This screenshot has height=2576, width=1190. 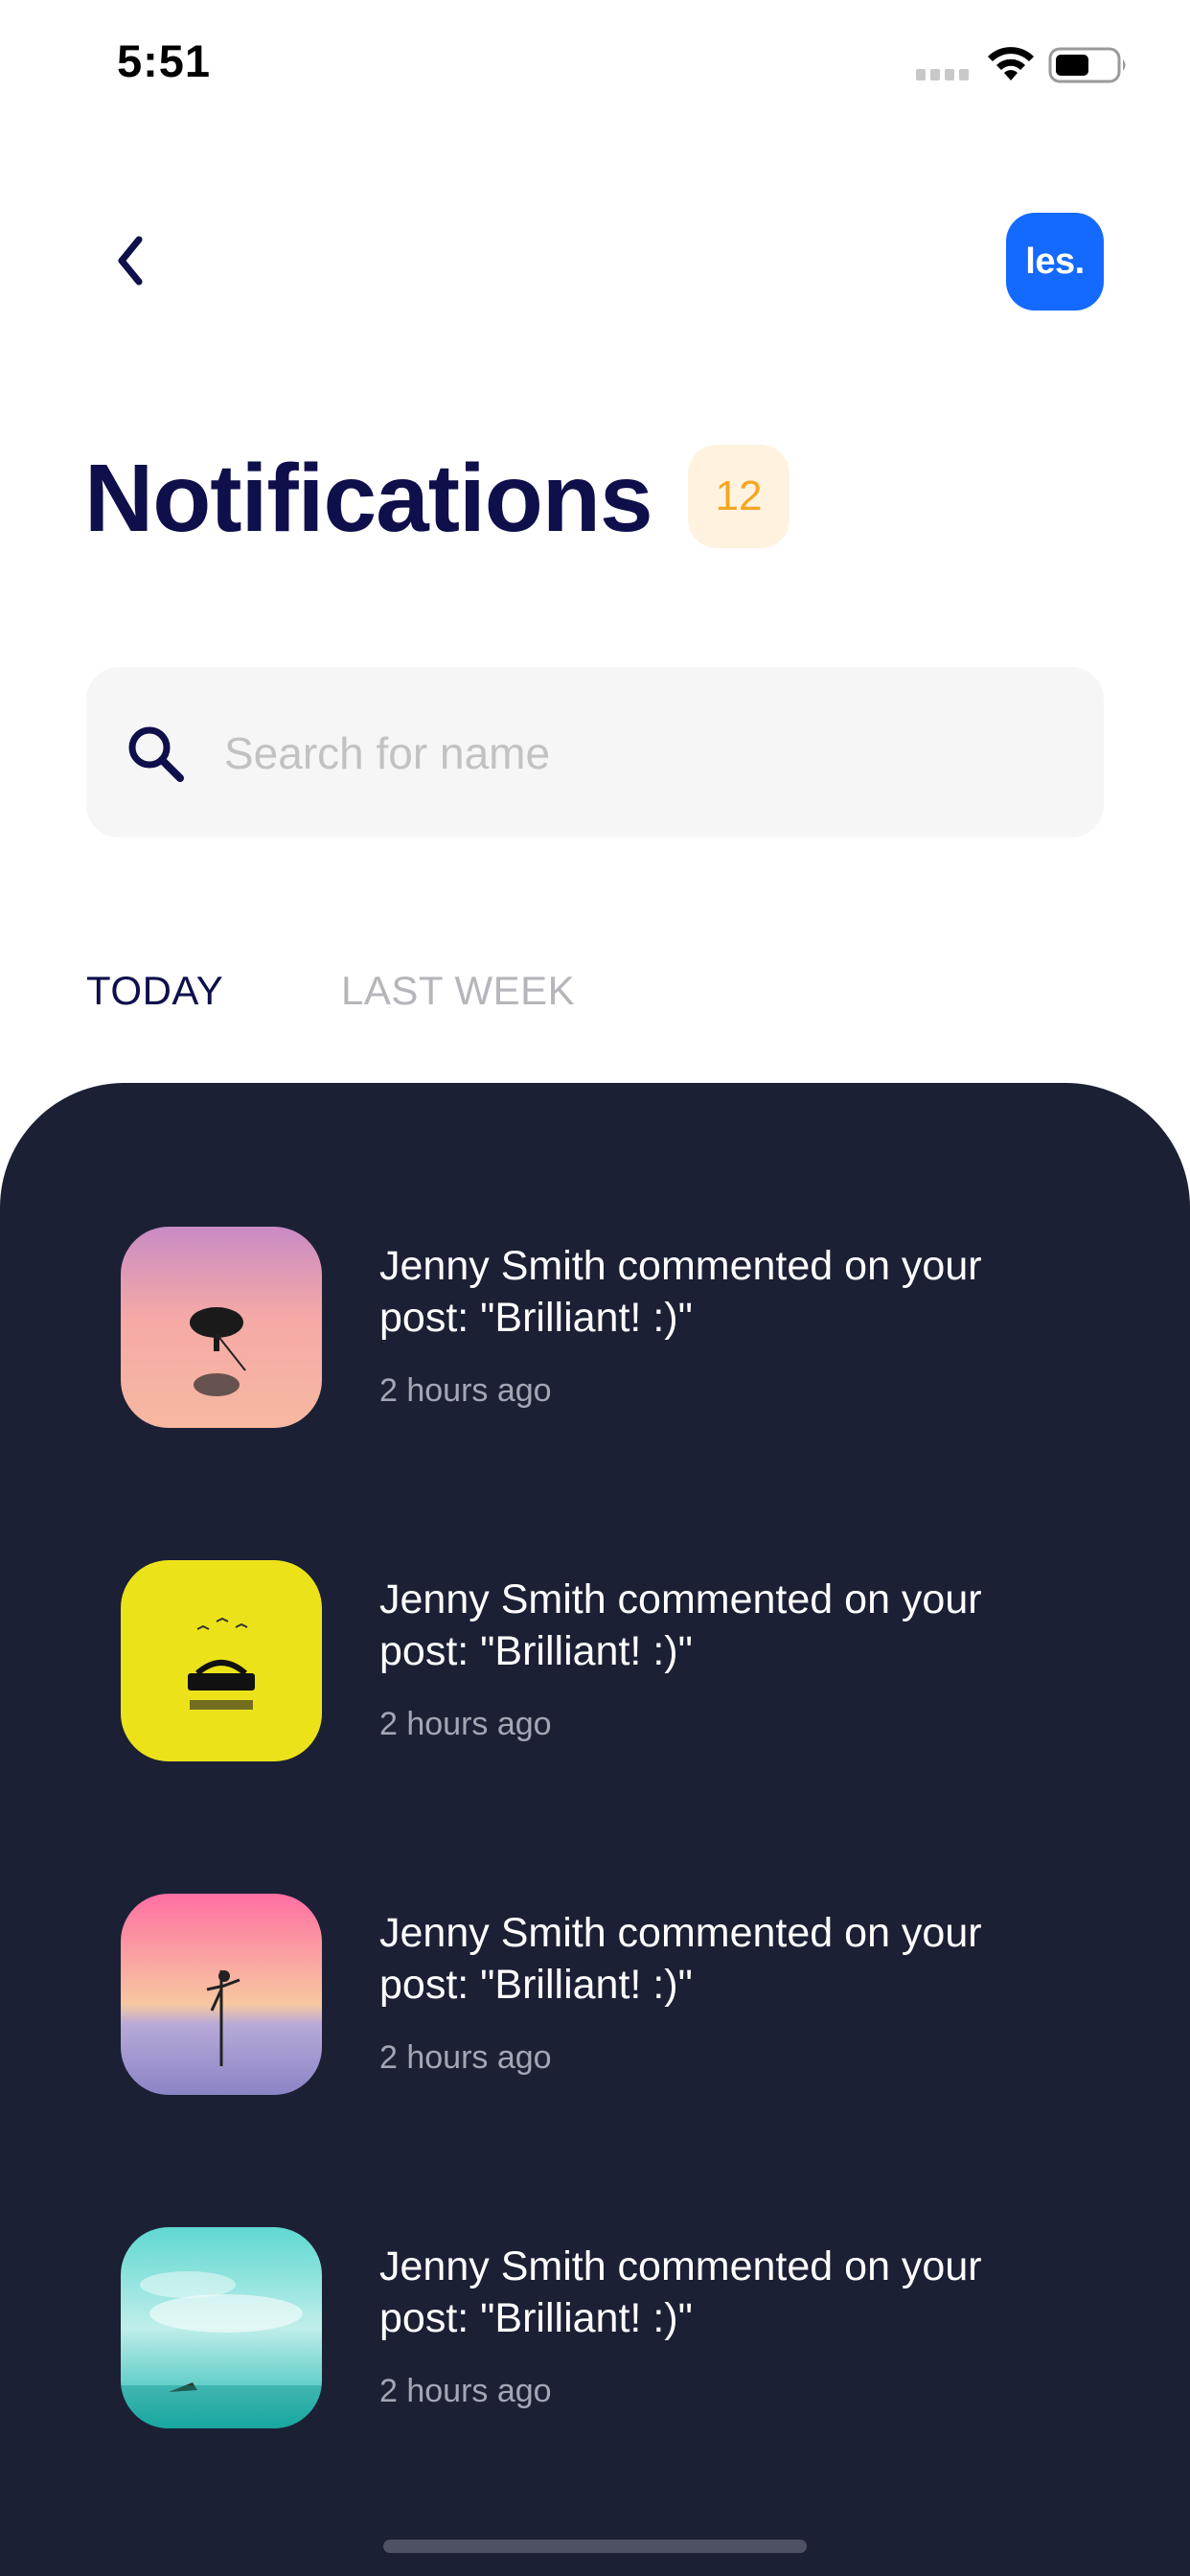 I want to click on page-title: Notifications, so click(x=369, y=498).